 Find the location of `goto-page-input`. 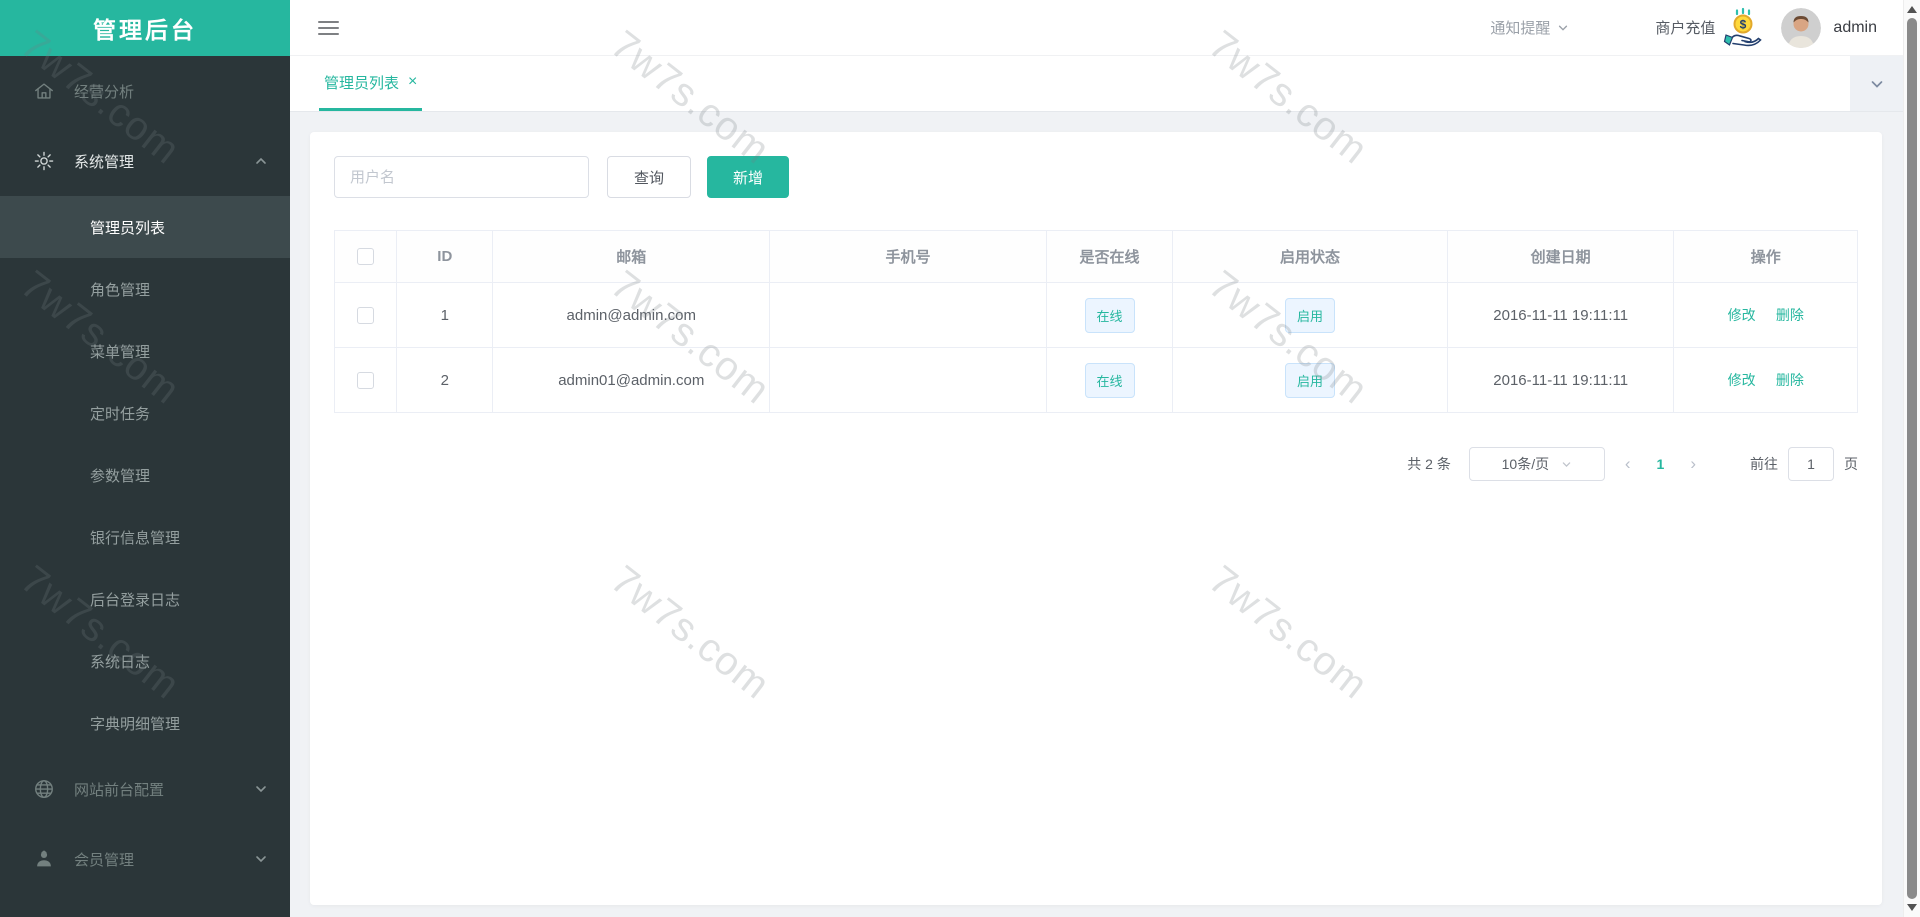

goto-page-input is located at coordinates (1811, 464).